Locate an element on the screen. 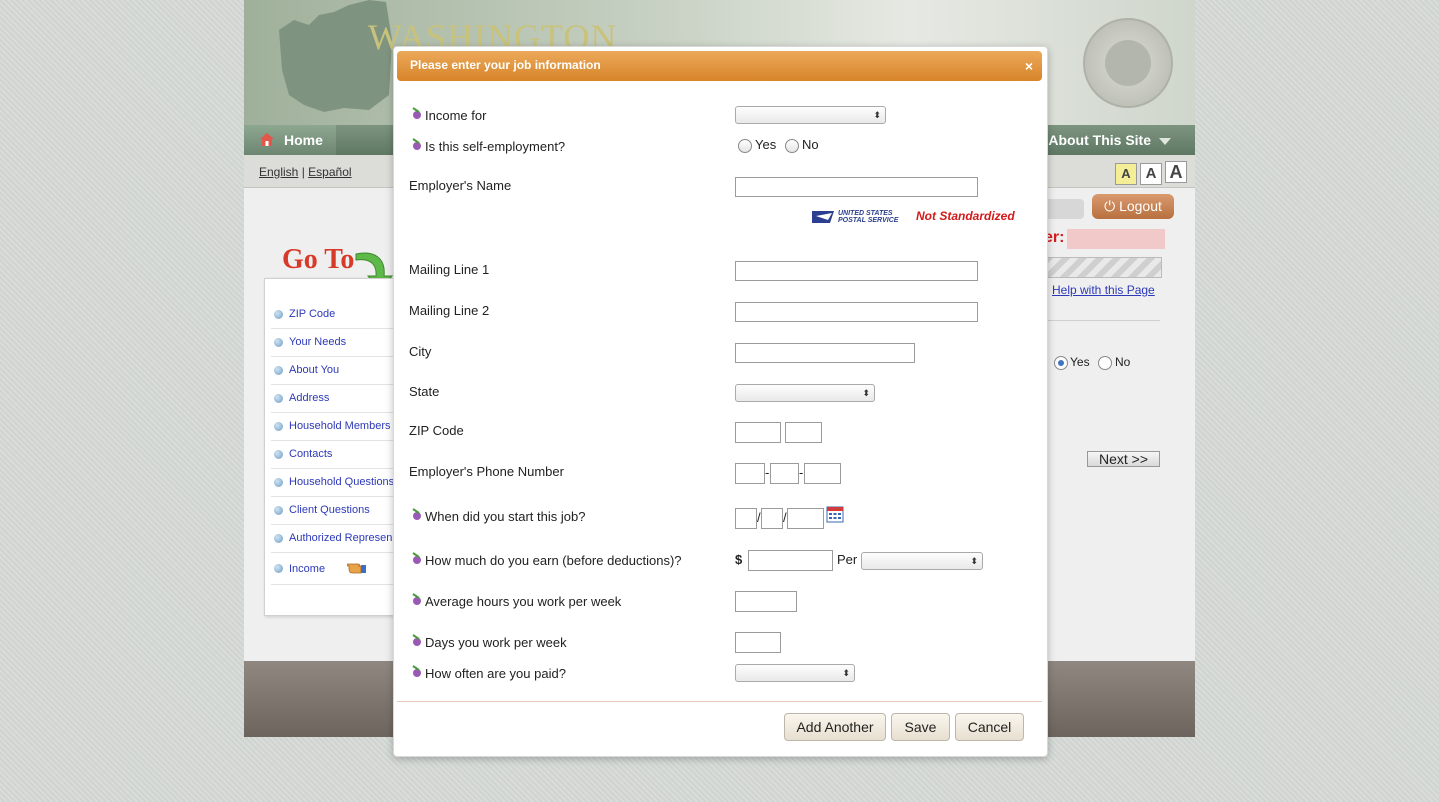  redacted-value is located at coordinates (1116, 239).